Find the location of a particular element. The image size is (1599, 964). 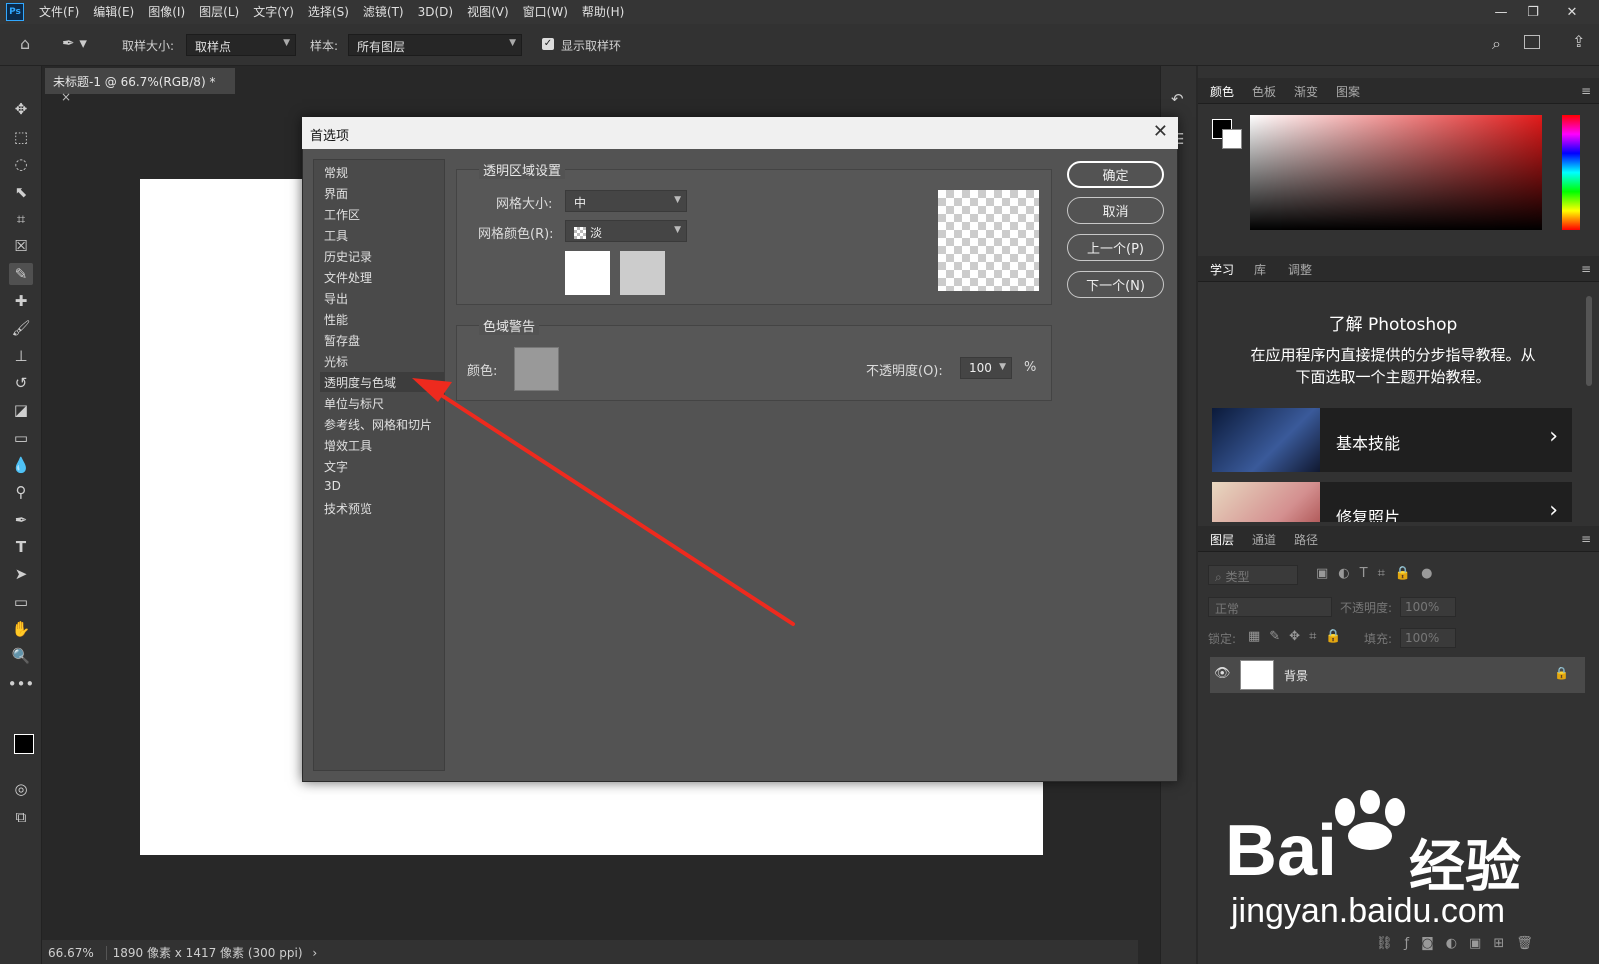

watermark-brand-cn: 经验 is located at coordinates (1465, 867).